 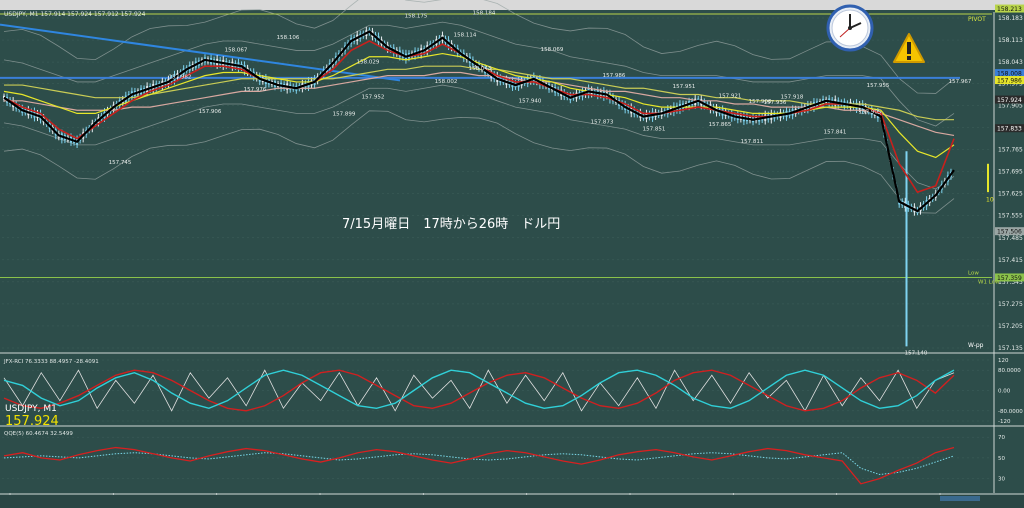 What do you see at coordinates (1009, 232) in the screenshot?
I see `price-marker-label: 157.506` at bounding box center [1009, 232].